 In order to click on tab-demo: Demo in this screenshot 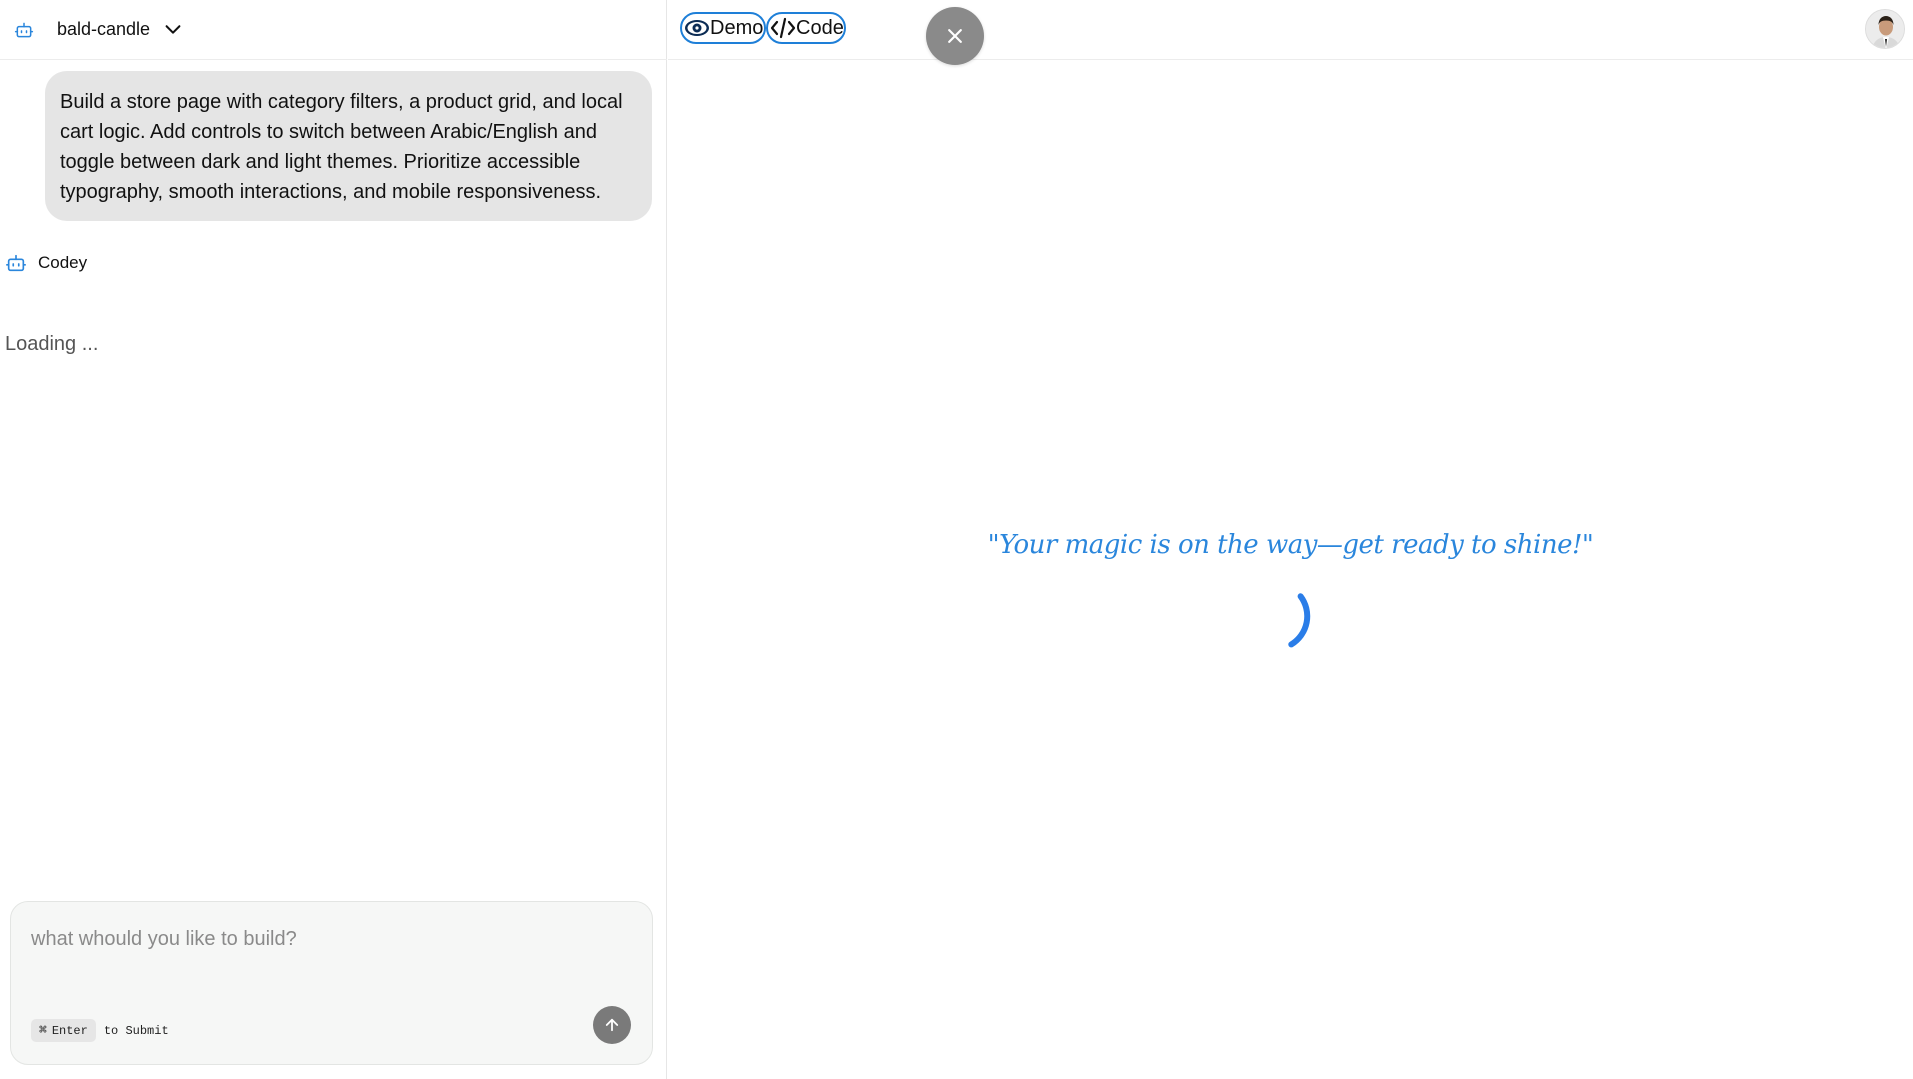, I will do `click(723, 28)`.